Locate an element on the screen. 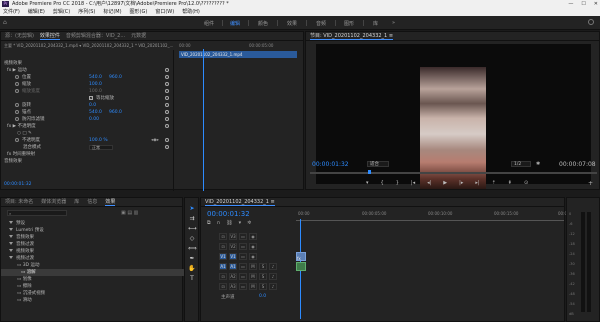 This screenshot has width=600, height=322. track-label-a3: A3 is located at coordinates (233, 286).